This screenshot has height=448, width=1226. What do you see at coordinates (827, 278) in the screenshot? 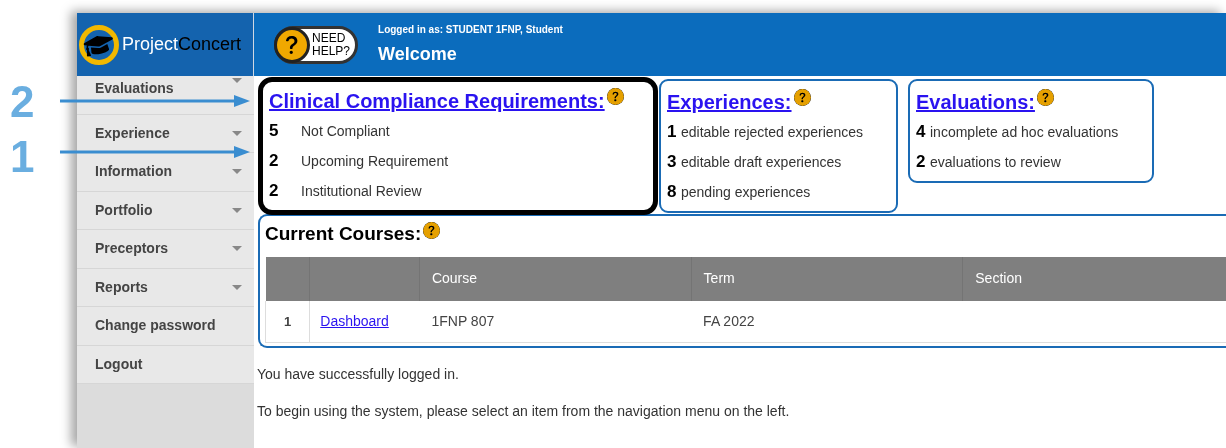
I see `table-header-cell: Term` at bounding box center [827, 278].